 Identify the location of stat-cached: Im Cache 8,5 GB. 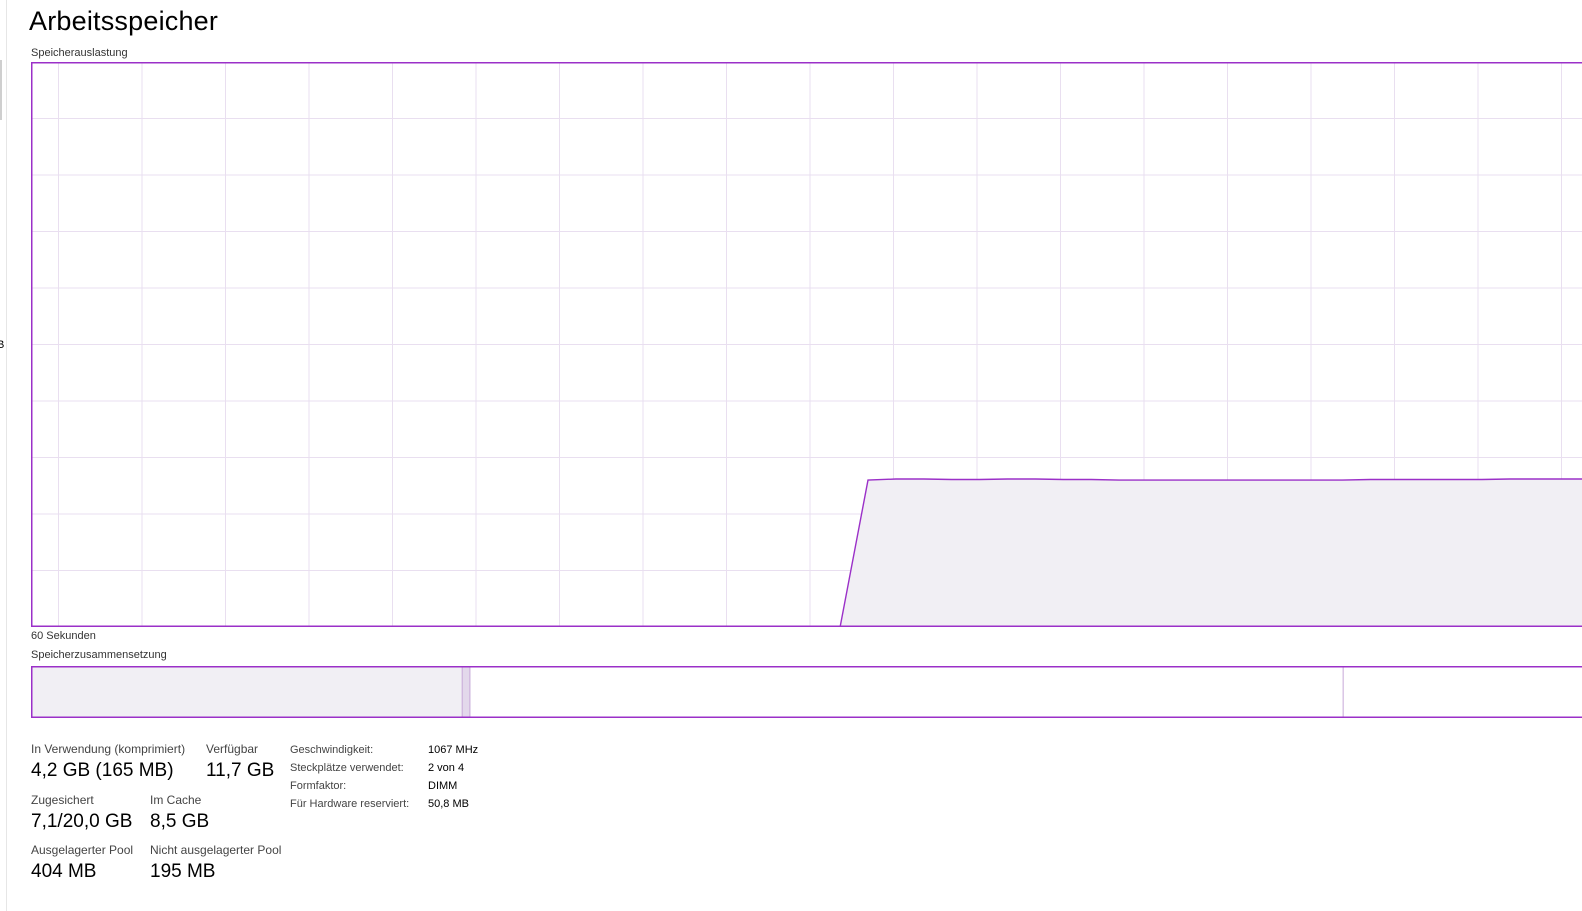
(179, 813).